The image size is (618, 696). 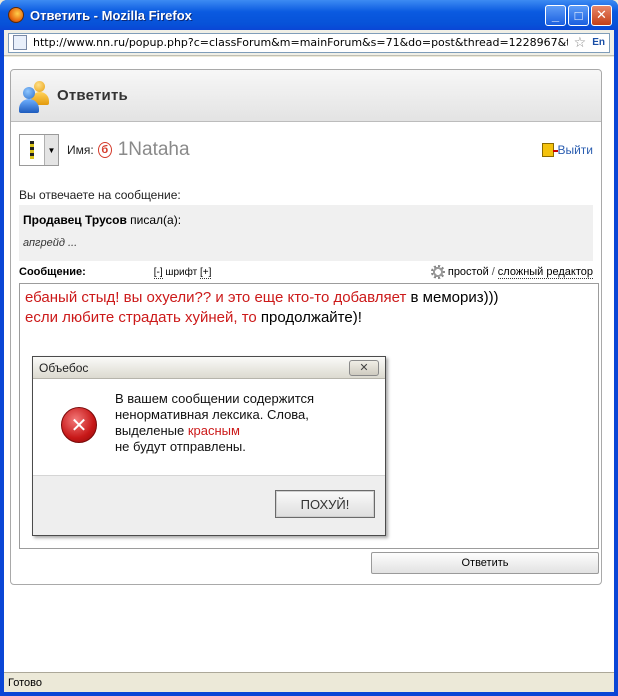 I want to click on dialog-ok-button: ПОХУЙ!, so click(x=325, y=504).